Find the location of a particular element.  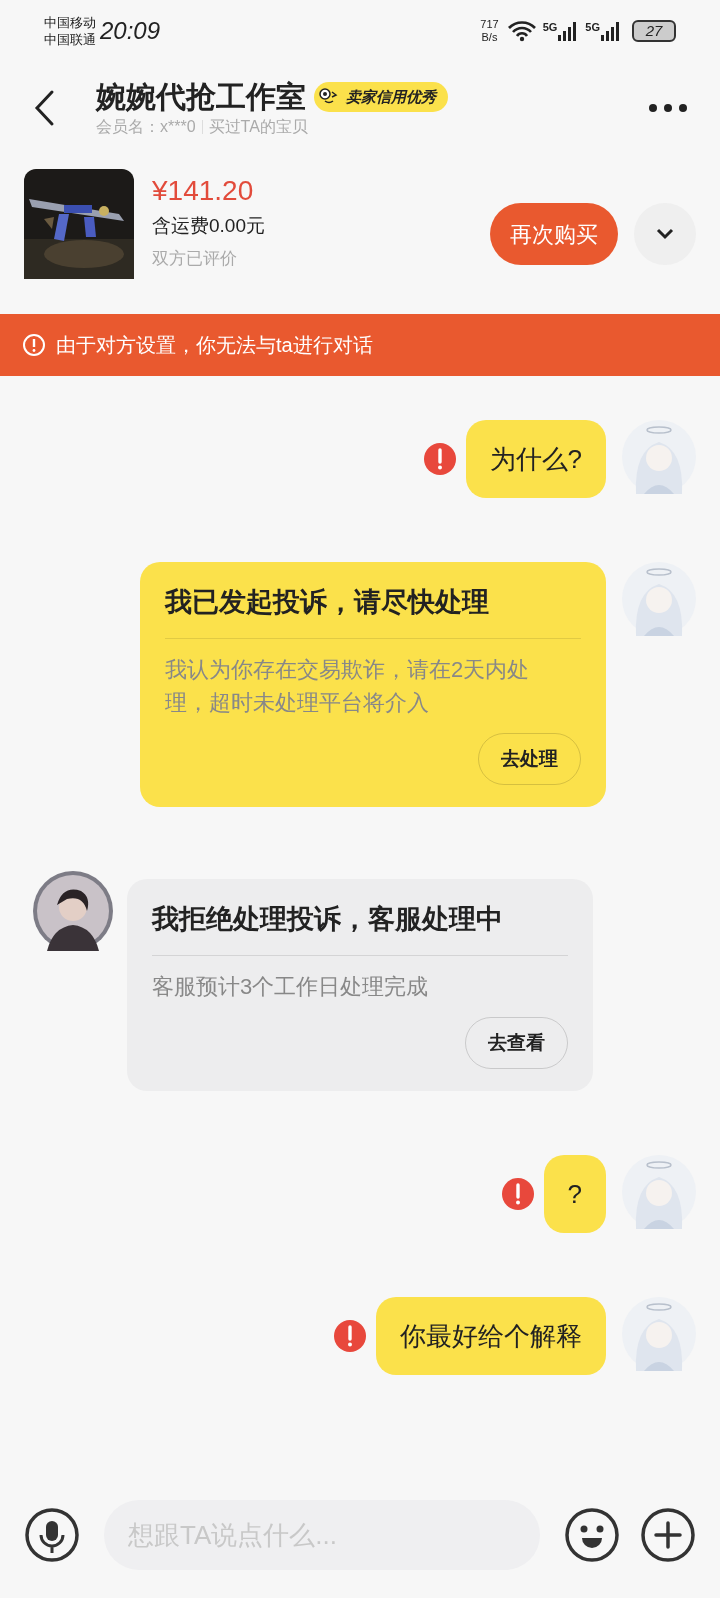

add-button is located at coordinates (668, 1535).